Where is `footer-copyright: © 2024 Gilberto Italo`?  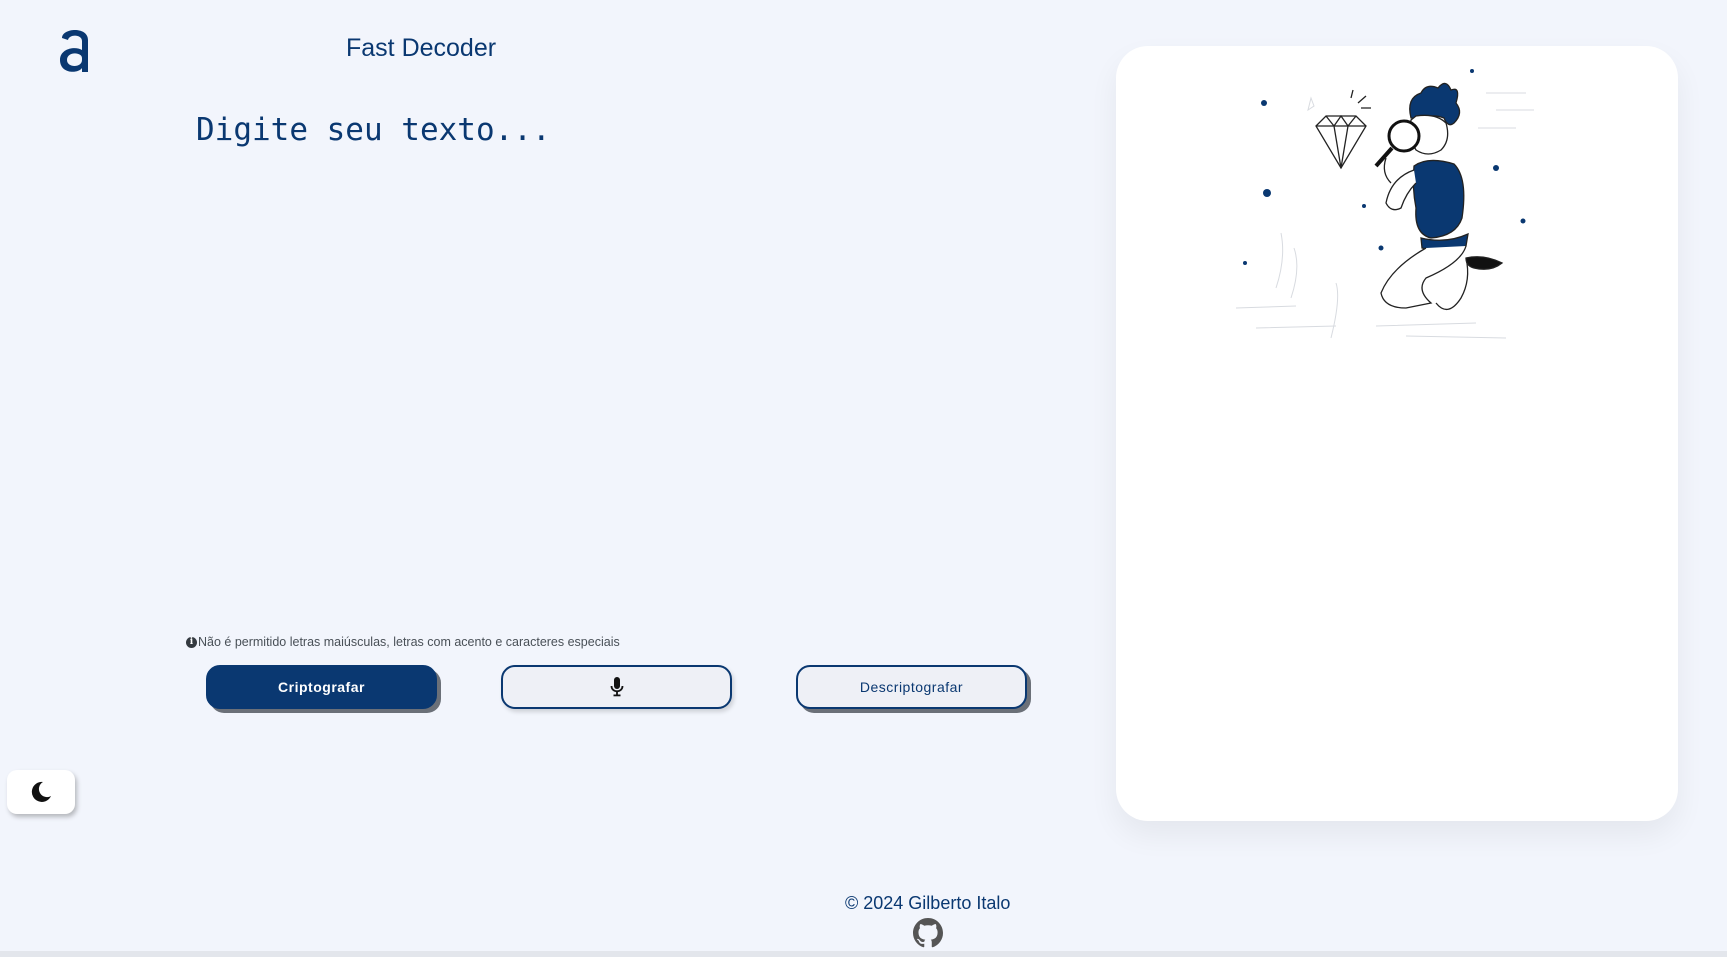 footer-copyright: © 2024 Gilberto Italo is located at coordinates (928, 903).